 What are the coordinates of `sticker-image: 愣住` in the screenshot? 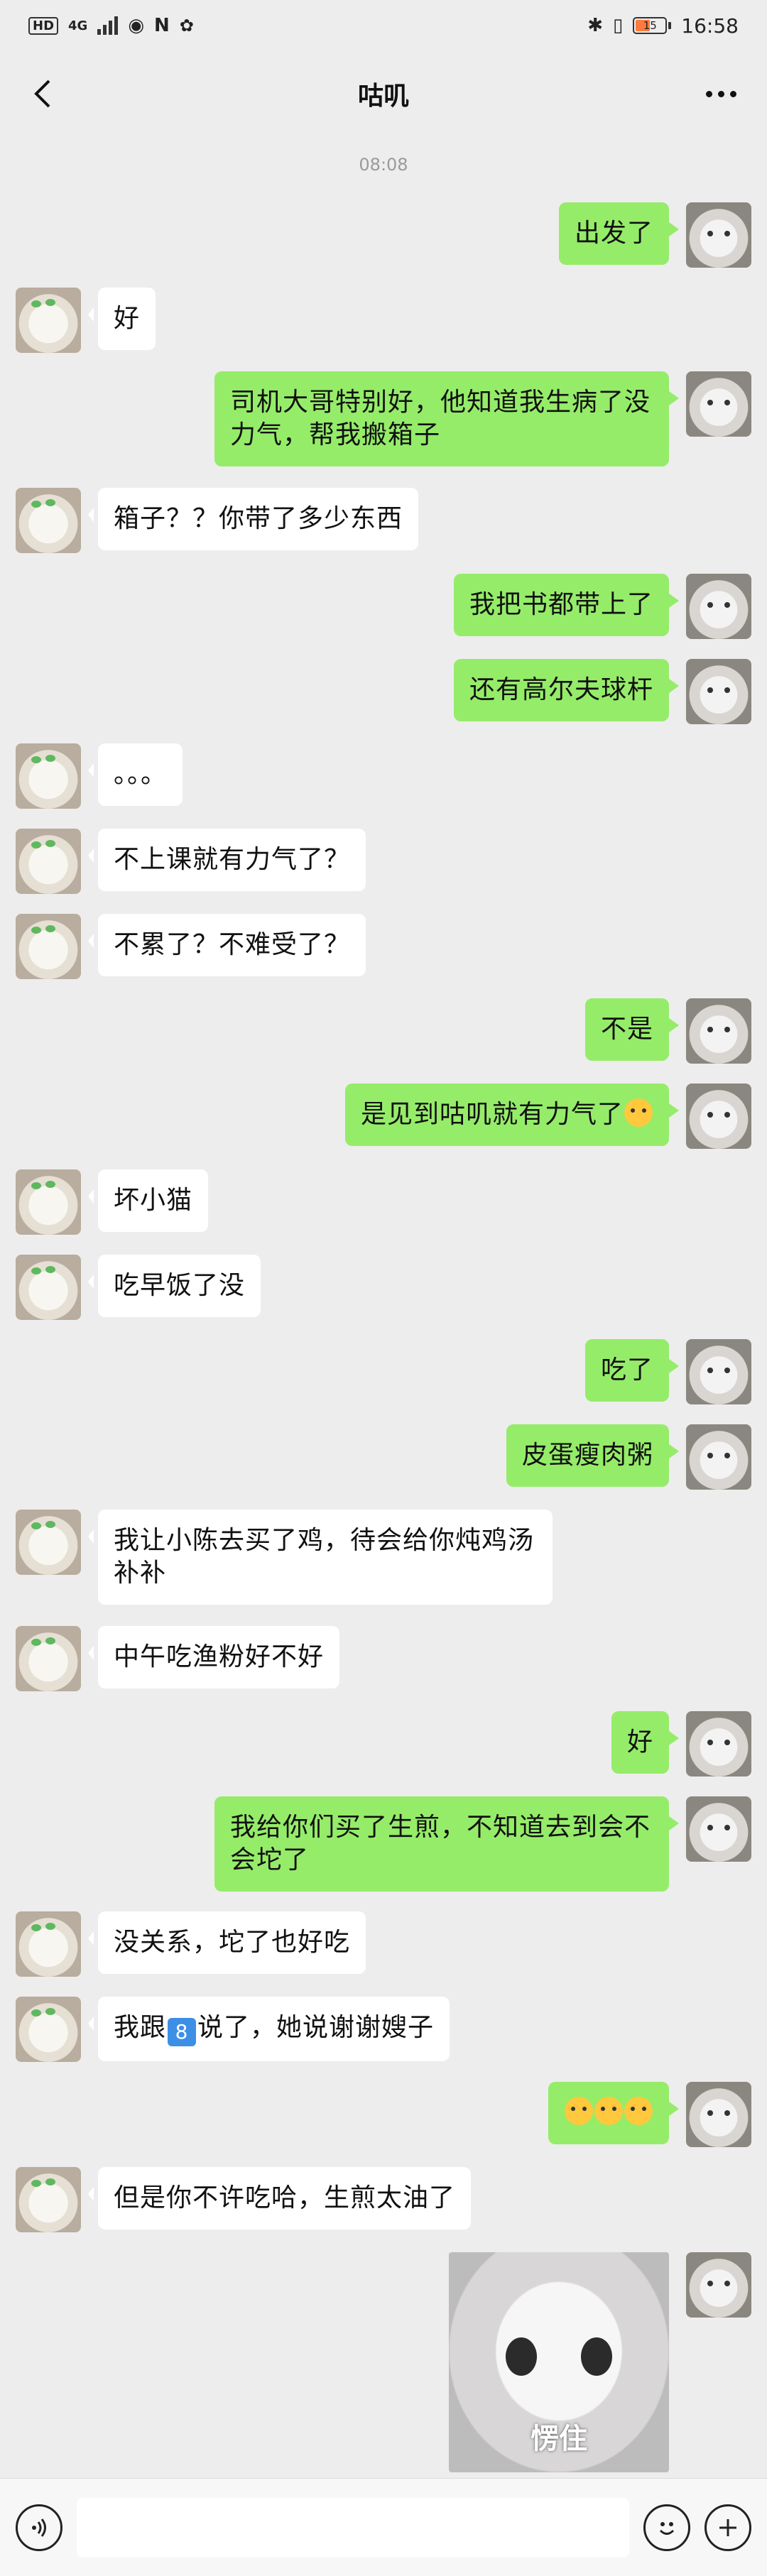 It's located at (559, 2362).